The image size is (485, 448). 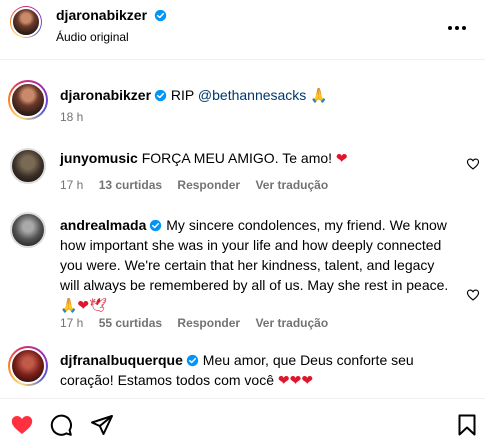 What do you see at coordinates (467, 425) in the screenshot?
I see `bookmark-icon` at bounding box center [467, 425].